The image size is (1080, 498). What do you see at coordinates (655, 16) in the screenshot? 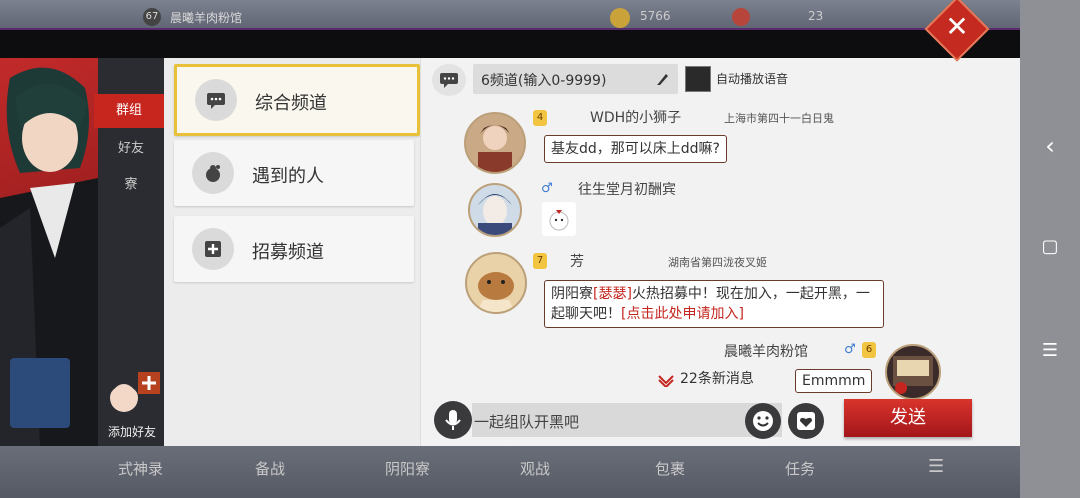
I see `coin-count: 5766` at bounding box center [655, 16].